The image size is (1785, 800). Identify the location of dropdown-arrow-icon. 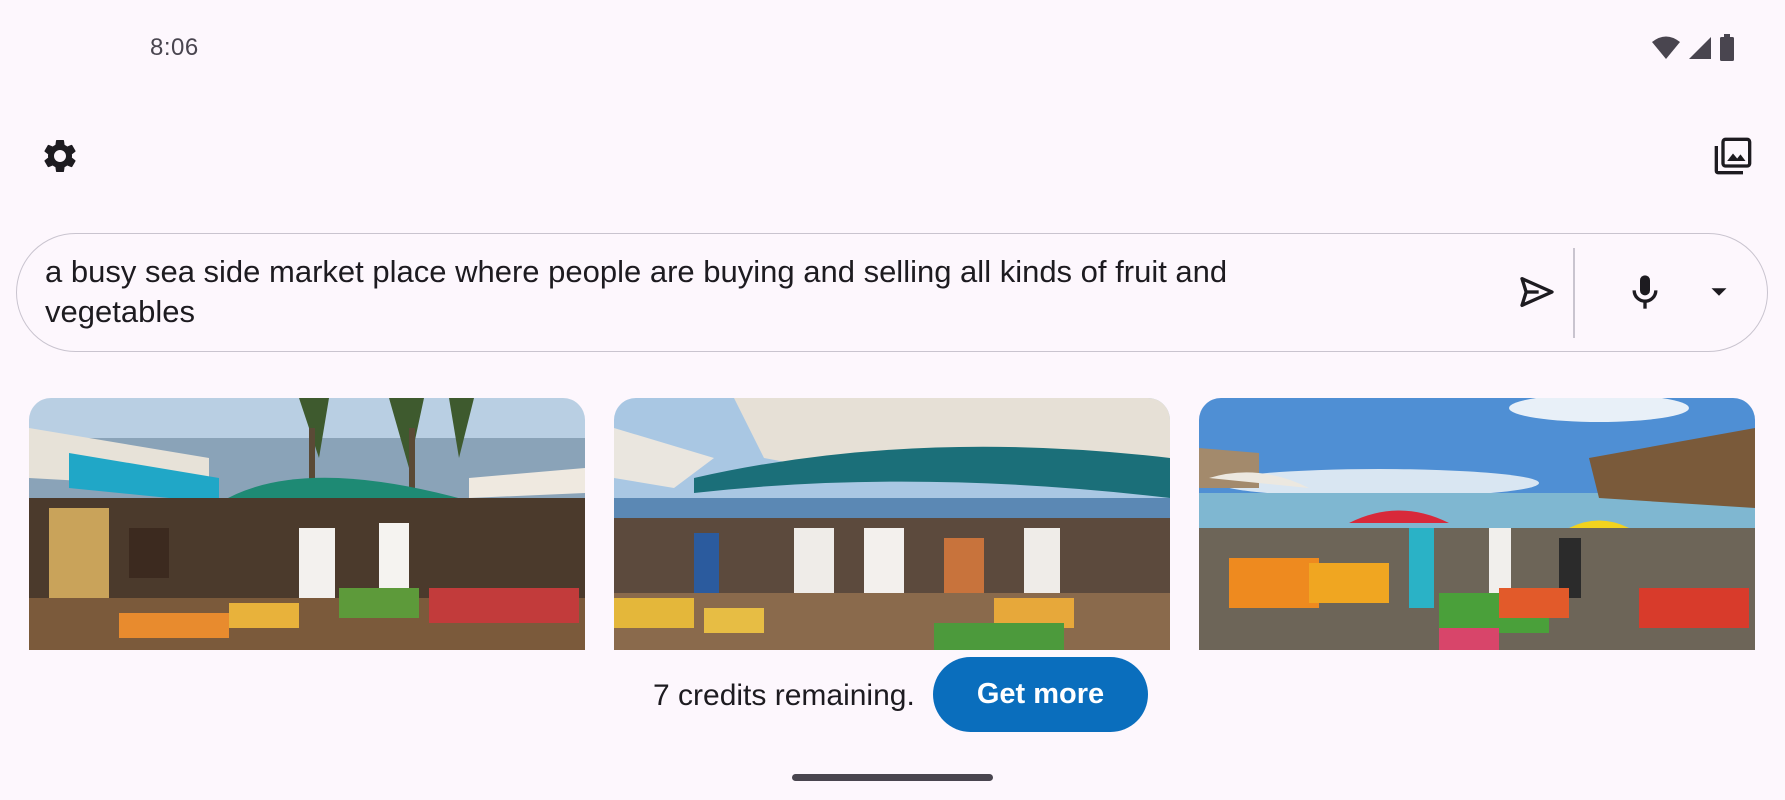
(1719, 292).